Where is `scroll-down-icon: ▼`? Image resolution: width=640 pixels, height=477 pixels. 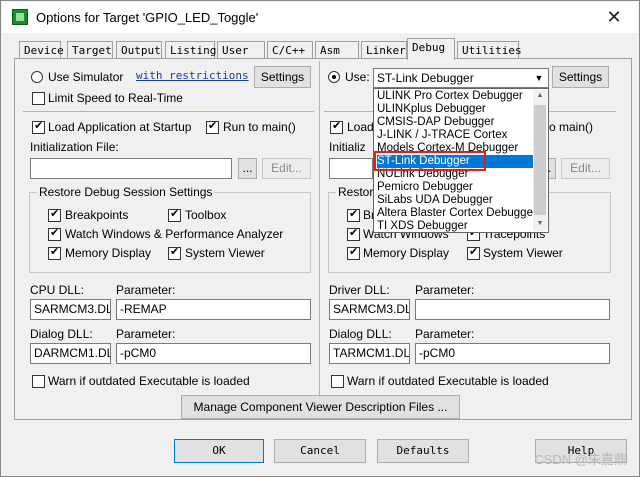 scroll-down-icon: ▼ is located at coordinates (540, 223).